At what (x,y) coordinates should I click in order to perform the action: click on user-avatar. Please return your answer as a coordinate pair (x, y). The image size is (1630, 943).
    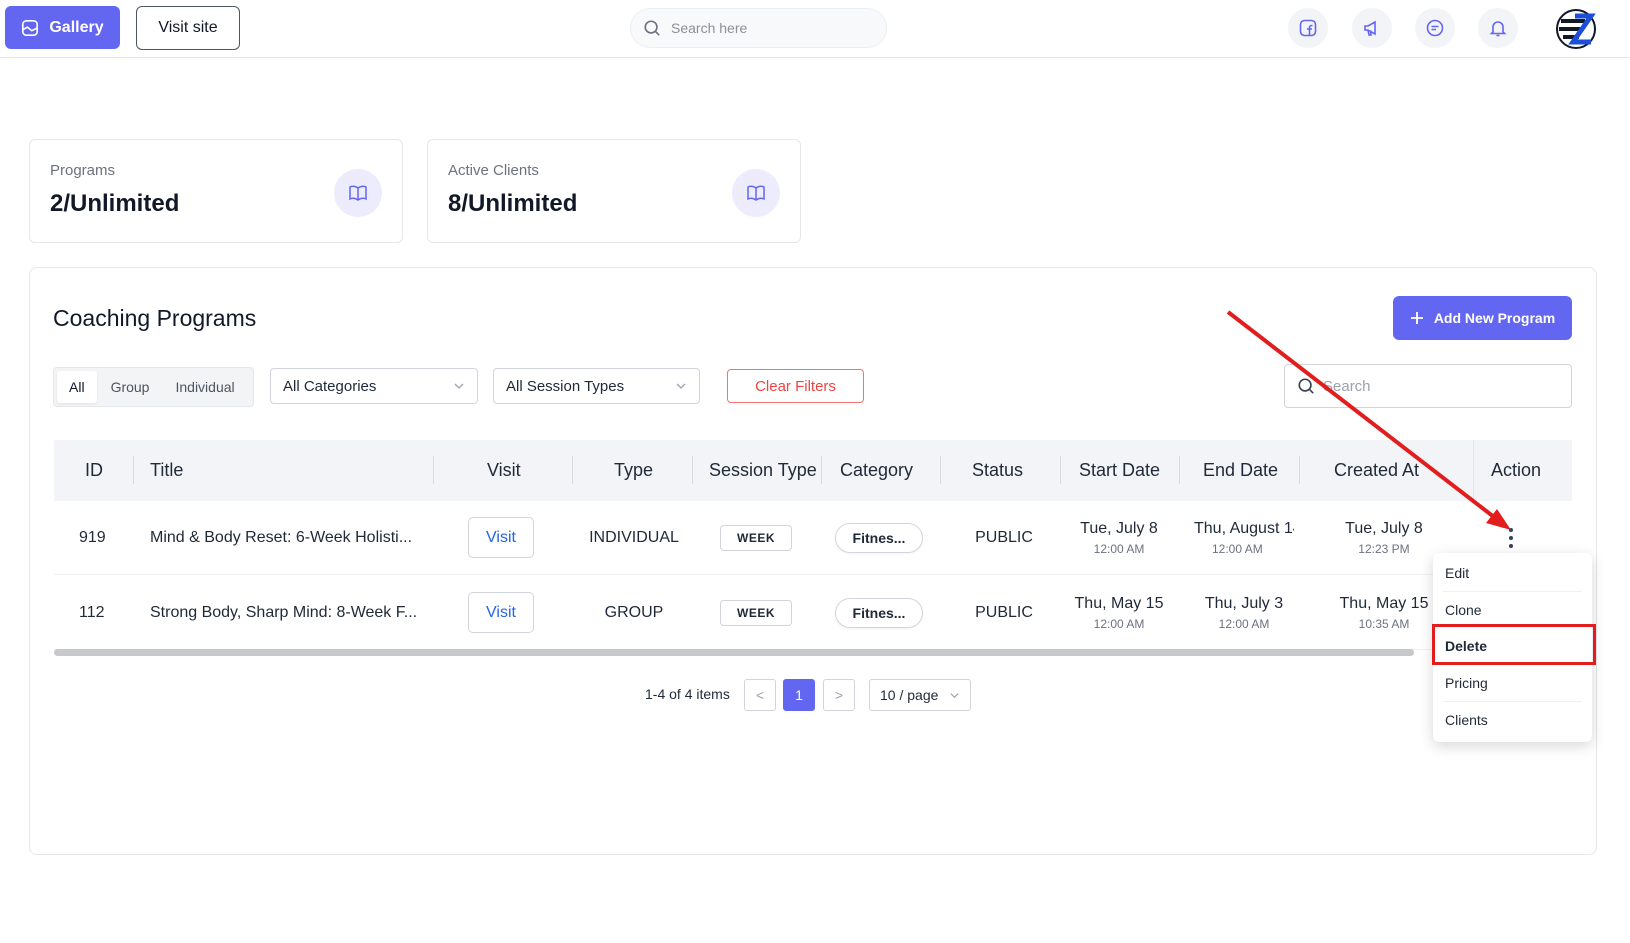
    Looking at the image, I should click on (1576, 29).